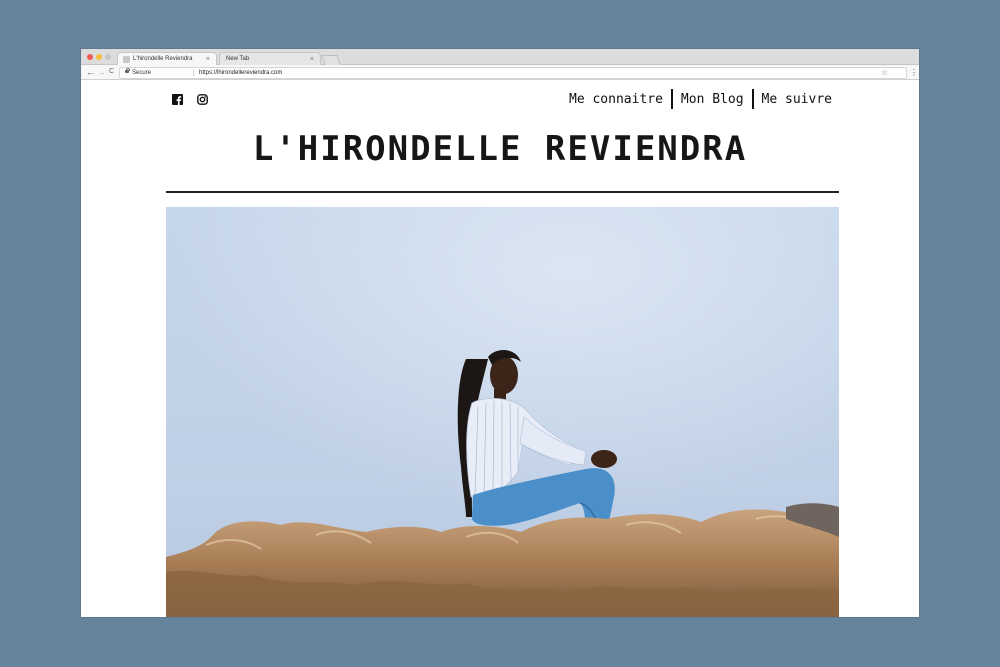  What do you see at coordinates (616, 99) in the screenshot?
I see `nav-link-me-connaitre: Me connaitre` at bounding box center [616, 99].